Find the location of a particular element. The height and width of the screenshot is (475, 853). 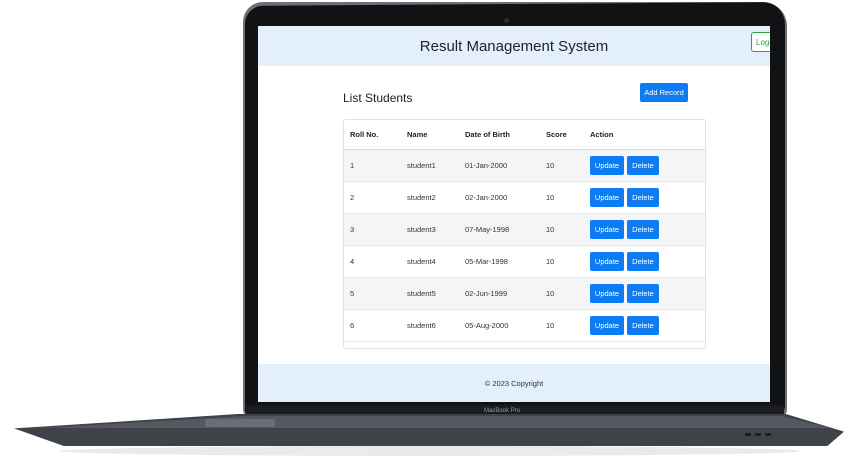

logout-button: Logo is located at coordinates (760, 42).